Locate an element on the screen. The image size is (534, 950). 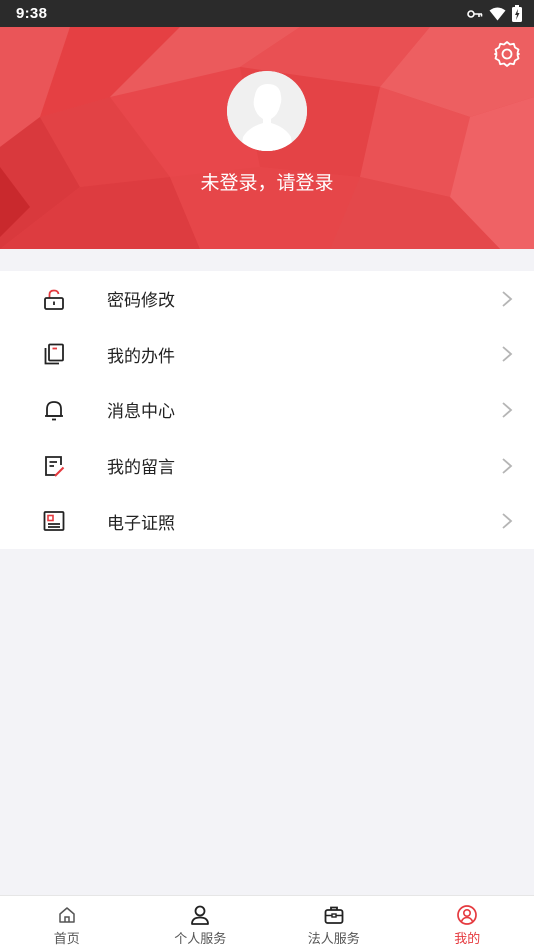
tab-label: 法人服务 is located at coordinates (333, 939).